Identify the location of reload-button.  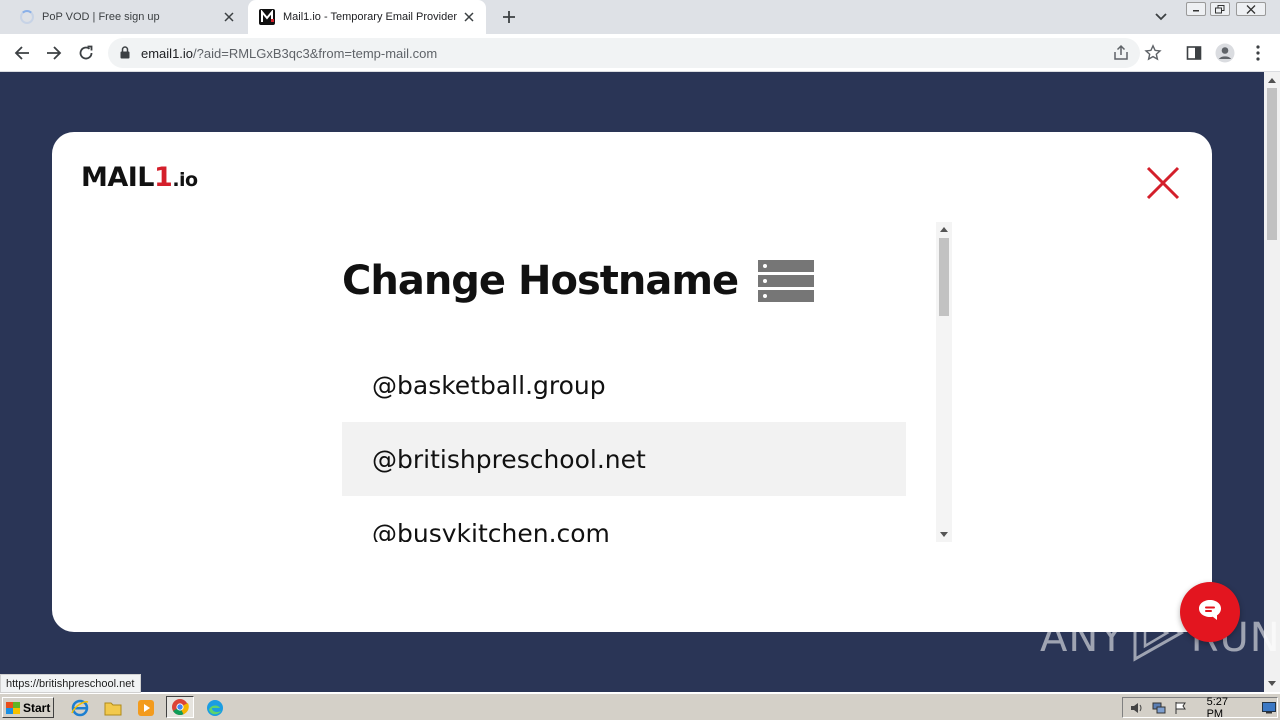
(86, 53).